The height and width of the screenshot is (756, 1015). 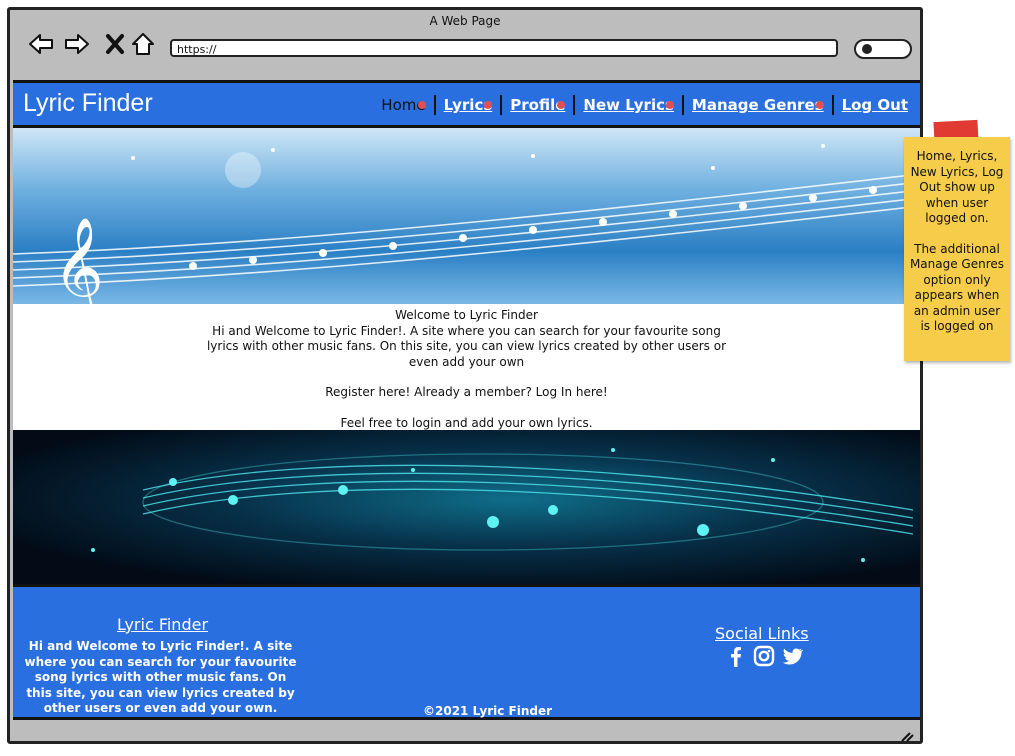 I want to click on nav-lyrics: Lyrics, so click(x=467, y=105).